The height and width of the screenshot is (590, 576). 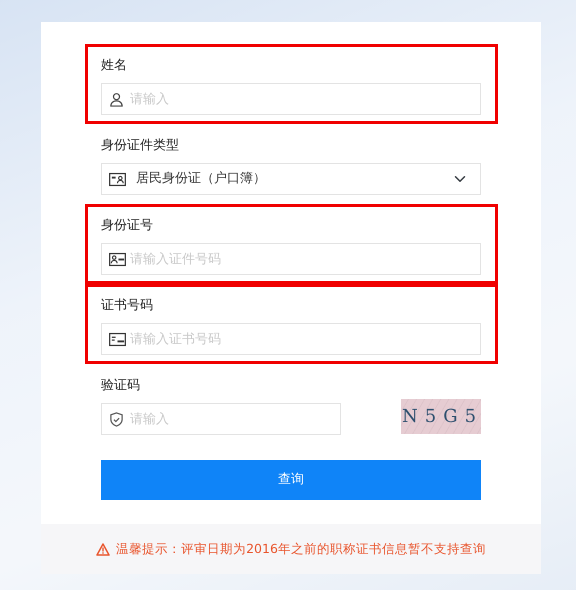 I want to click on shield-icon, so click(x=116, y=419).